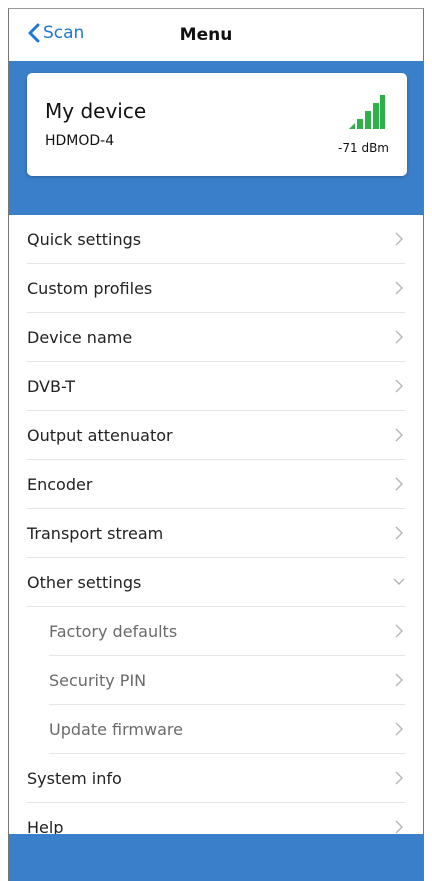 The height and width of the screenshot is (881, 432). Describe the element at coordinates (363, 148) in the screenshot. I see `rssi-value: -71 dBm` at that location.